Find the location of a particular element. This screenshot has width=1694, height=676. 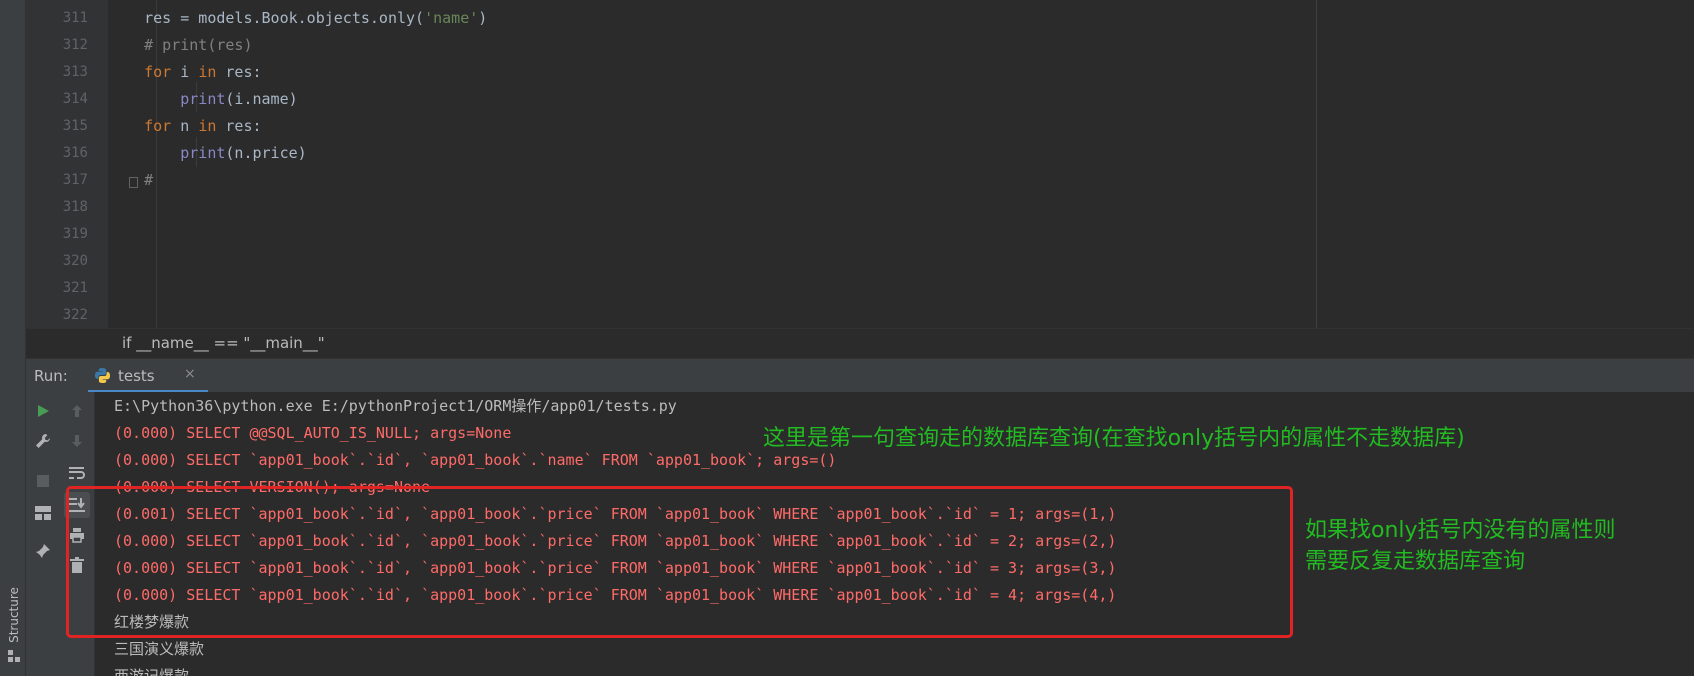

run-panel-label: Run: is located at coordinates (51, 376).